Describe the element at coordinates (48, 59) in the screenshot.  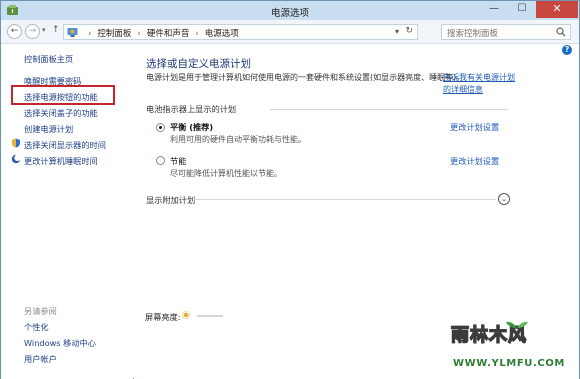
I see `sidebar-item-home: 控制面板主页` at that location.